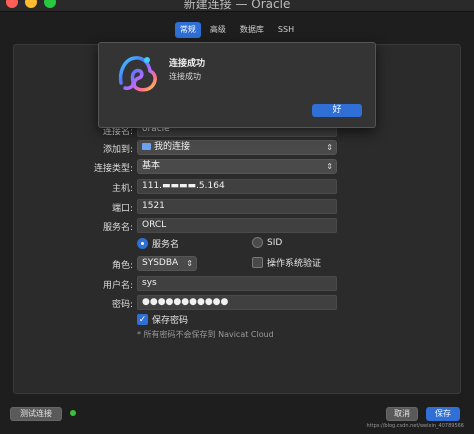 This screenshot has width=474, height=434. What do you see at coordinates (286, 30) in the screenshot?
I see `tab-ssh: SSH` at bounding box center [286, 30].